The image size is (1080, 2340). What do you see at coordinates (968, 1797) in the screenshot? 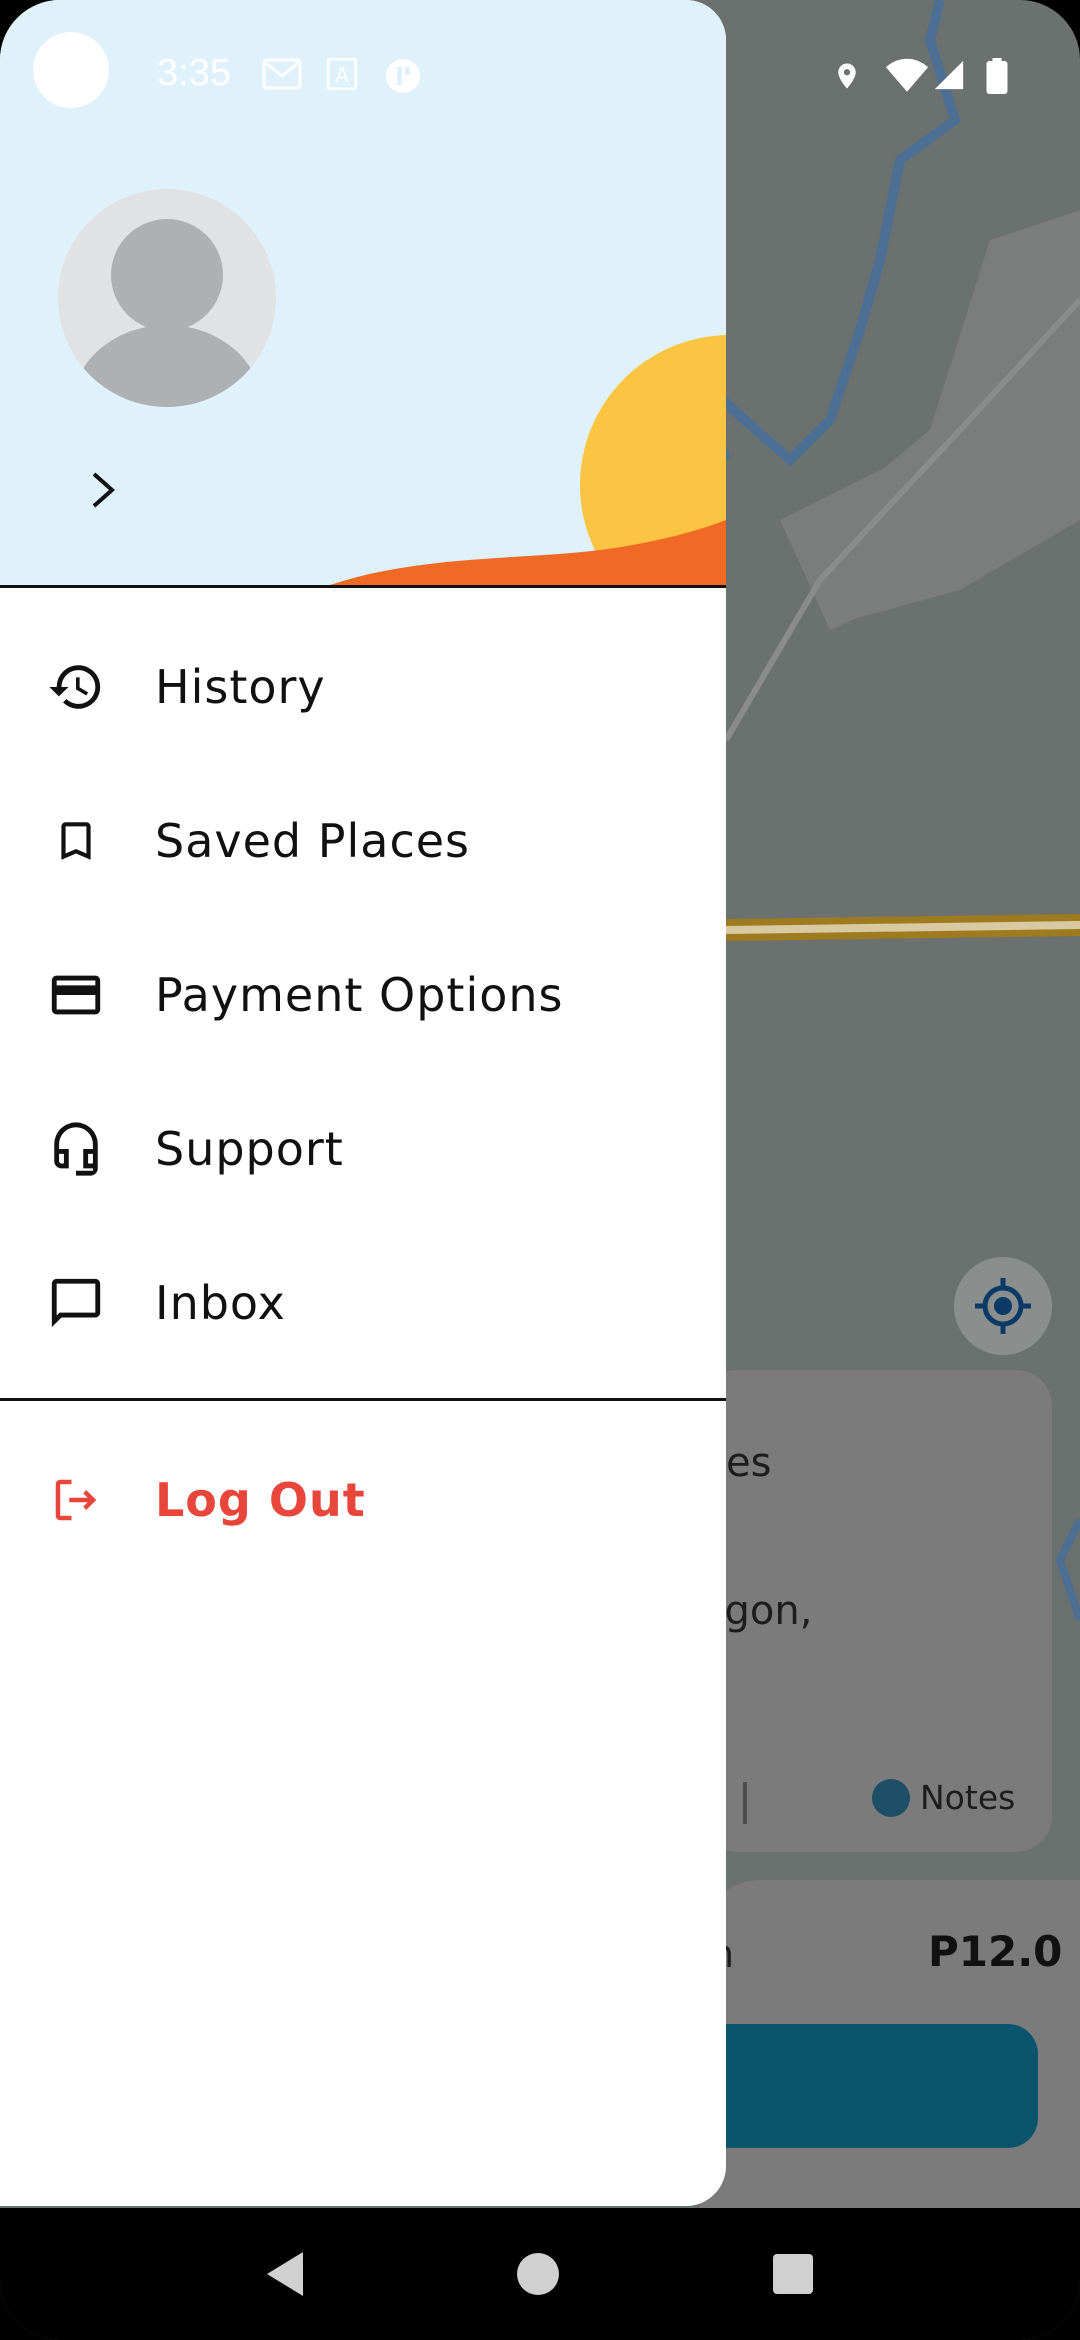
I see `notes-label: Notes` at bounding box center [968, 1797].